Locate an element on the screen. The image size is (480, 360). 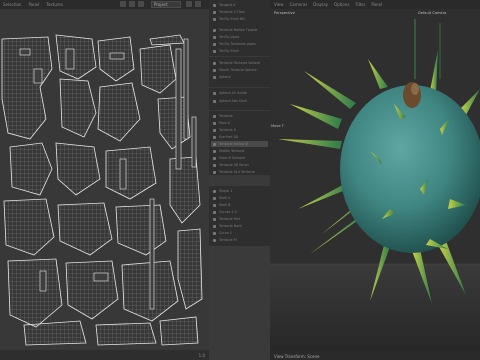
outliner-row: Tentacle is located at coordinates (239, 116).